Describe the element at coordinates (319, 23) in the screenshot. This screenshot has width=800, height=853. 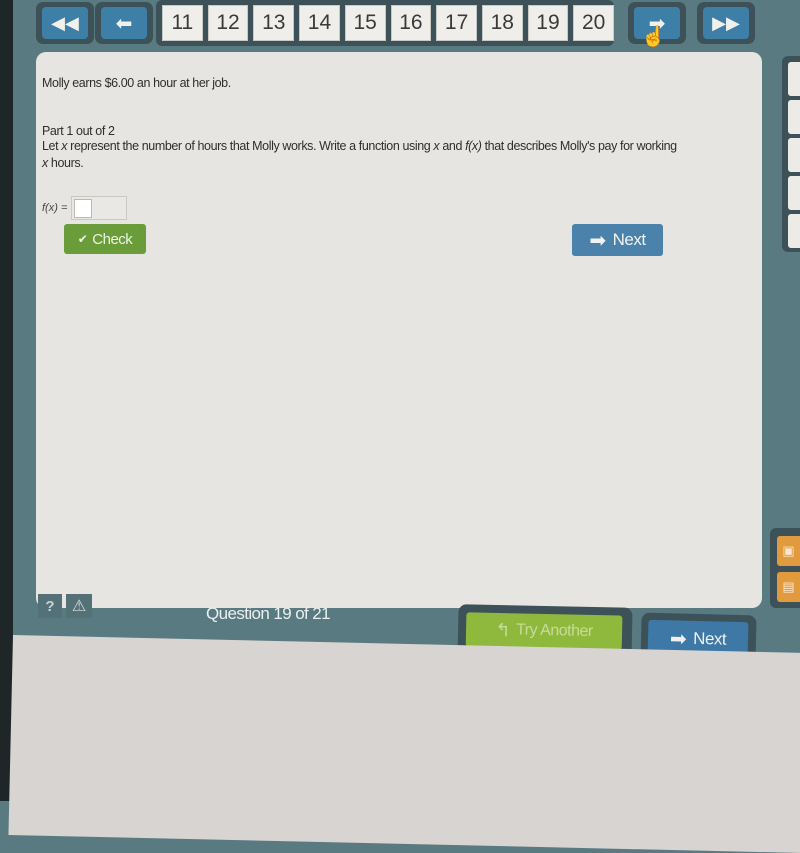
I see `page-14: 14` at that location.